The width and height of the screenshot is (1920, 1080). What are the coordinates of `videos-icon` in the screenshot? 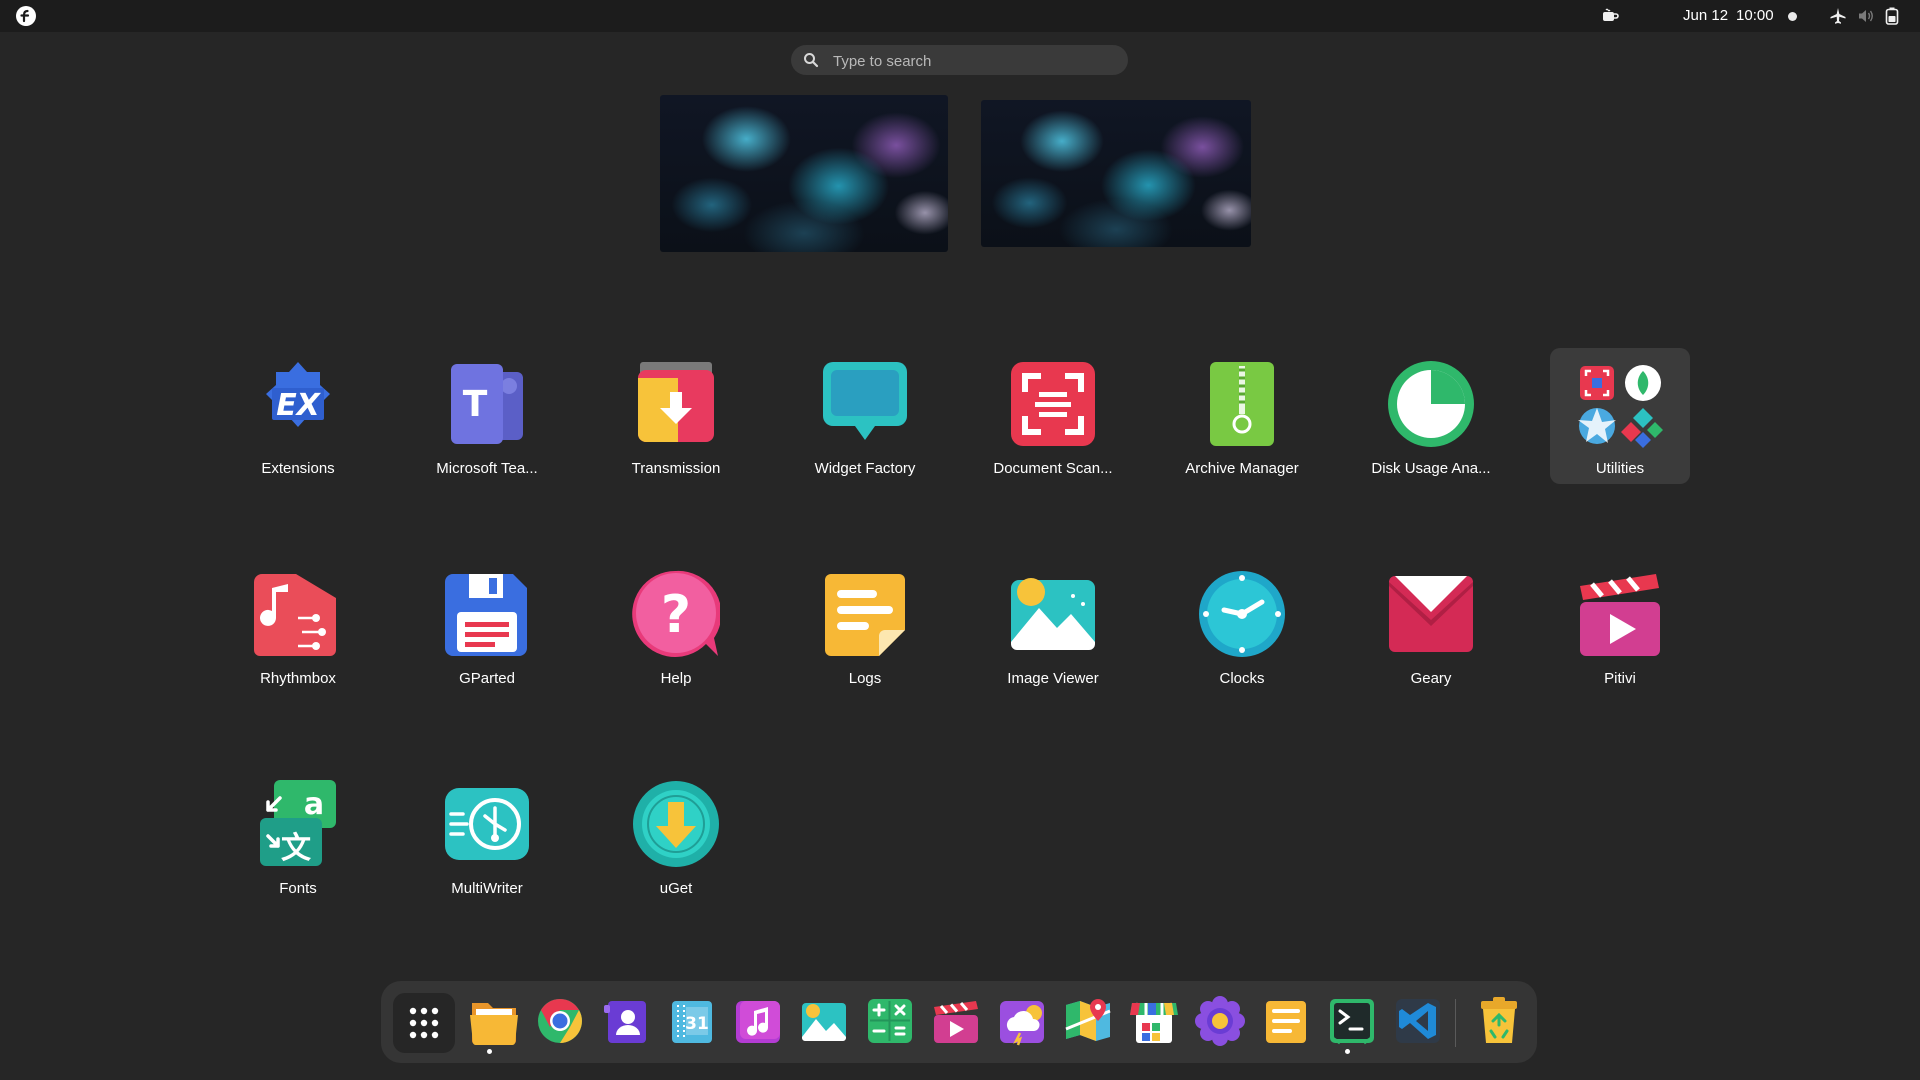 It's located at (956, 1022).